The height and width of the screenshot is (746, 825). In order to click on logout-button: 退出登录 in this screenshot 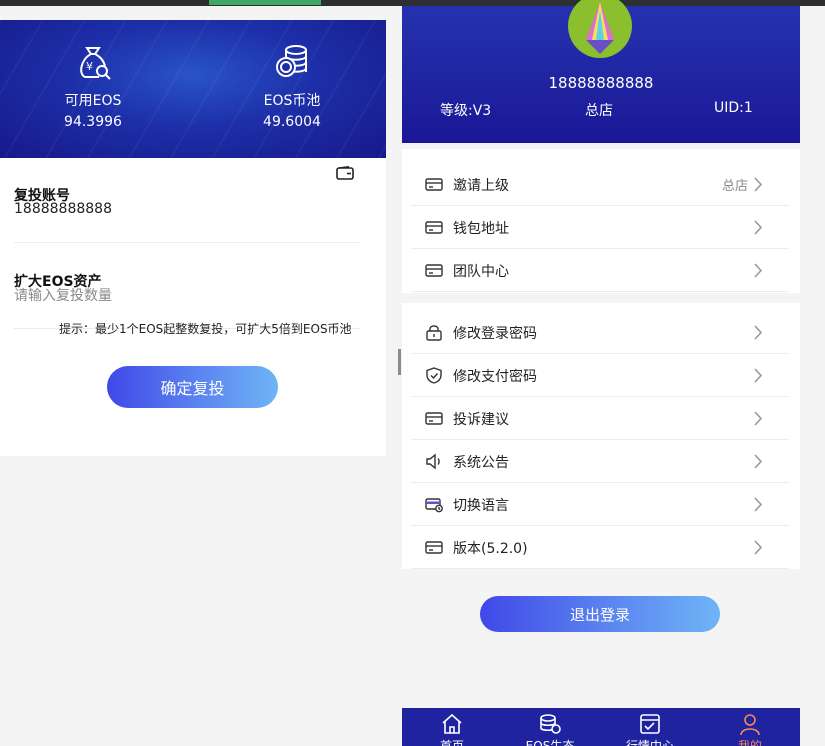, I will do `click(600, 614)`.